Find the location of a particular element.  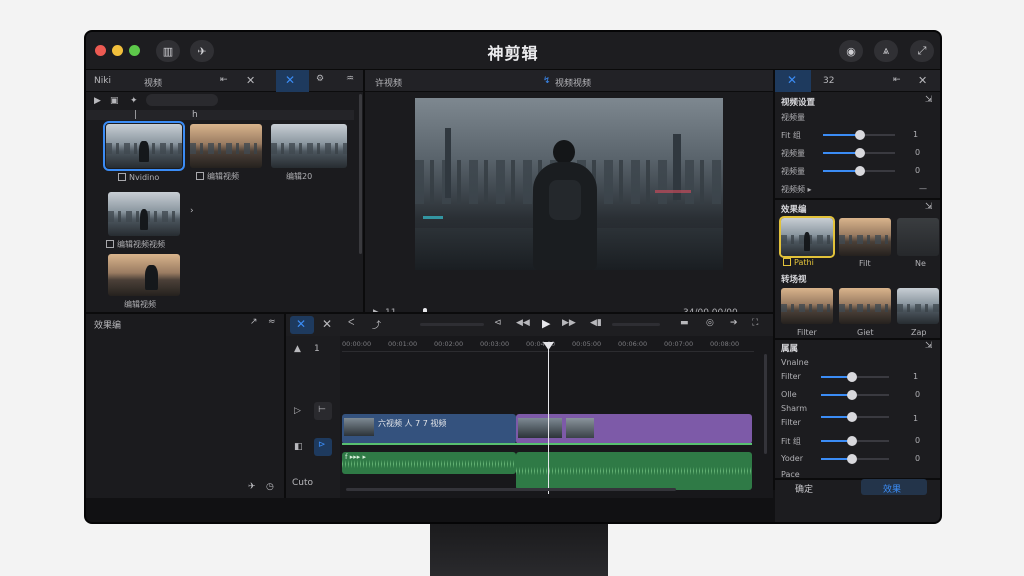

viewer-right-title: 视频视频 is located at coordinates (573, 84).